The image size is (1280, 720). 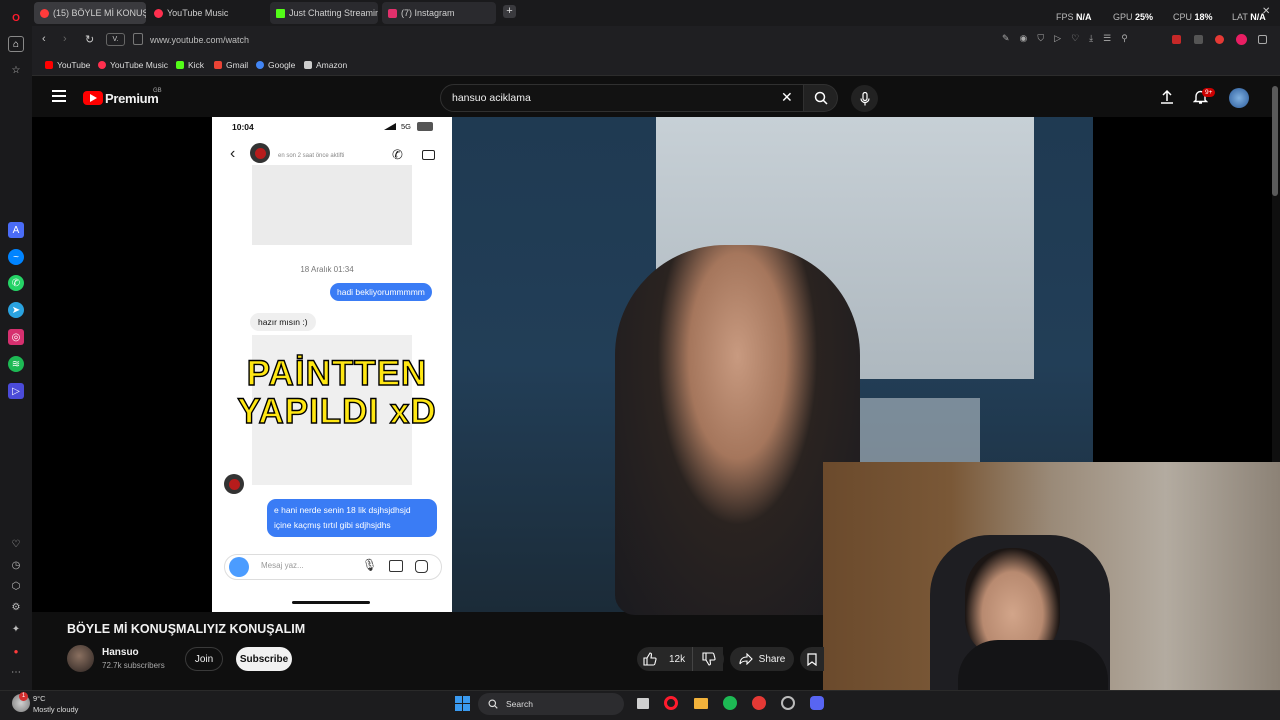 What do you see at coordinates (204, 659) in the screenshot?
I see `join-button: Join` at bounding box center [204, 659].